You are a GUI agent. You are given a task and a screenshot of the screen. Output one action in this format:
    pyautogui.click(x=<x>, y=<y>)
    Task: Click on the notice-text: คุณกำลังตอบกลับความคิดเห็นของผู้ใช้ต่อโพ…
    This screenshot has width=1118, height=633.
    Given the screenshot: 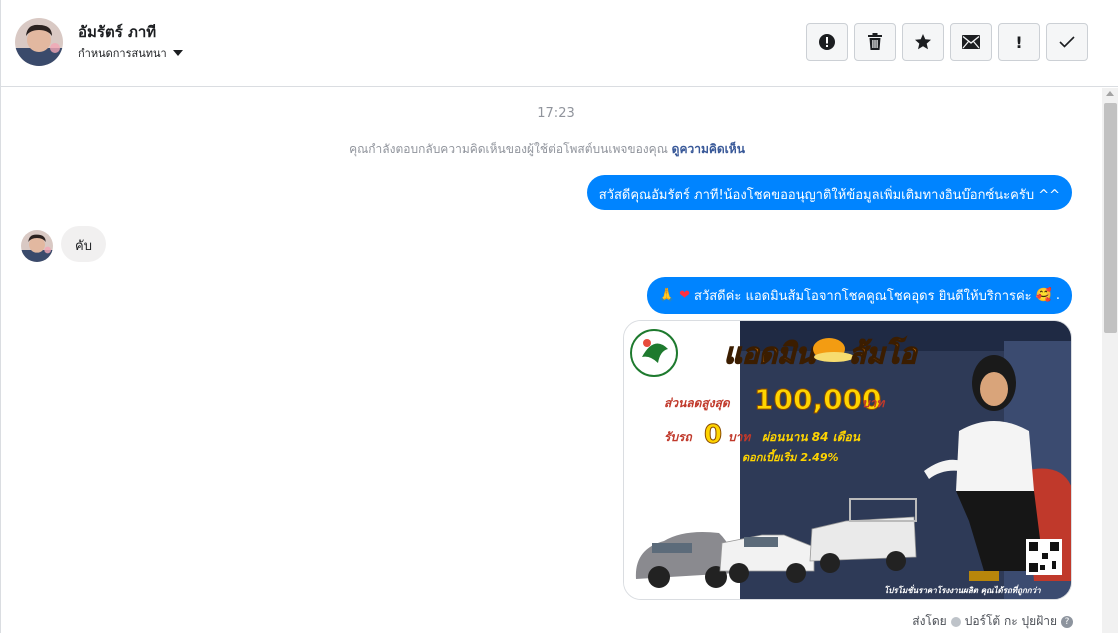 What is the action you would take?
    pyautogui.click(x=508, y=149)
    